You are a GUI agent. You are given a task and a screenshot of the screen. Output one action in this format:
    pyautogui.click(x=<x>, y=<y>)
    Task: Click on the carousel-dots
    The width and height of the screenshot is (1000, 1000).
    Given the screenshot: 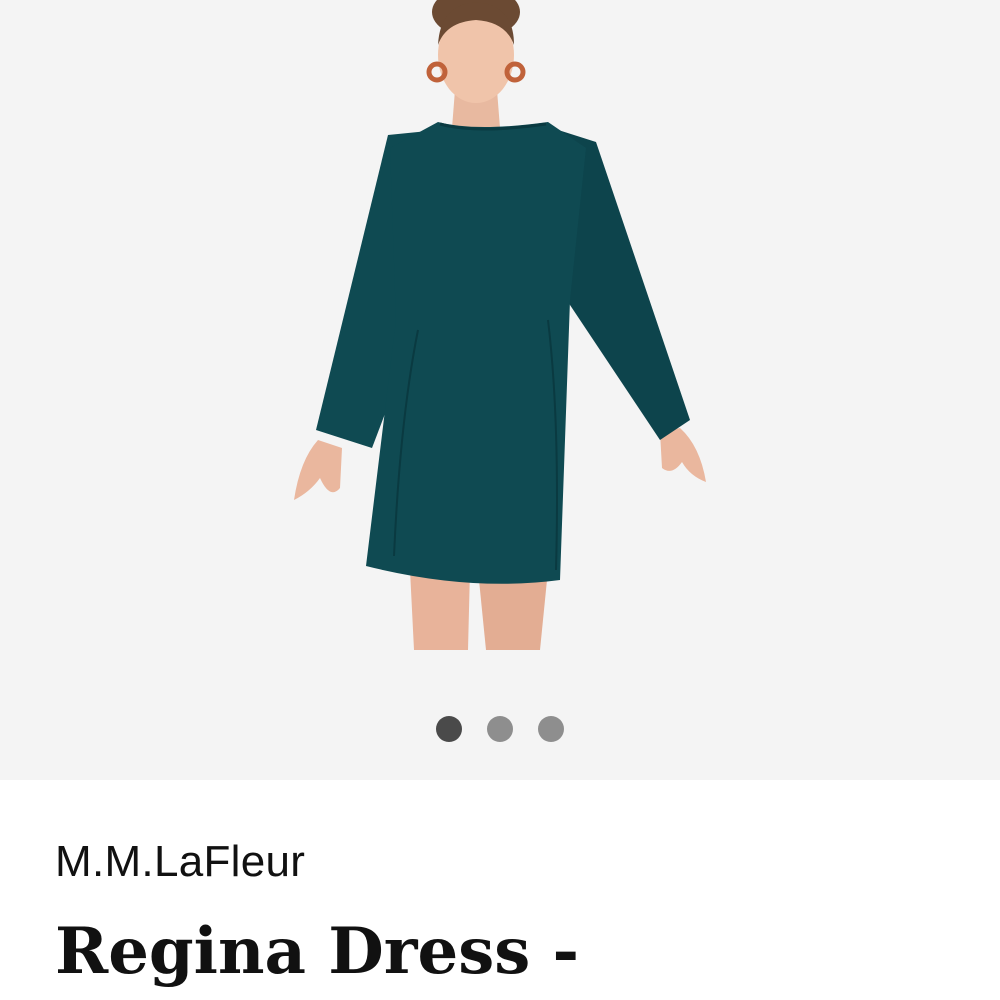 What is the action you would take?
    pyautogui.click(x=500, y=730)
    